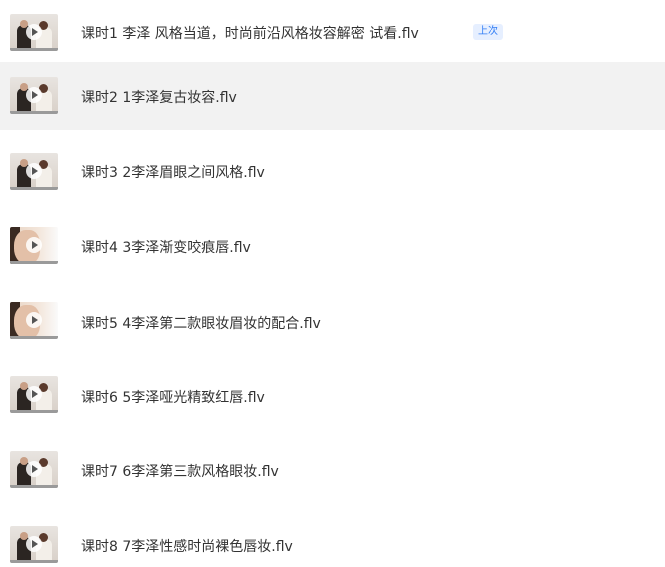  I want to click on lesson-item-8: 课时8 7李泽性感时尚裸色唇妆.flv, so click(332, 539).